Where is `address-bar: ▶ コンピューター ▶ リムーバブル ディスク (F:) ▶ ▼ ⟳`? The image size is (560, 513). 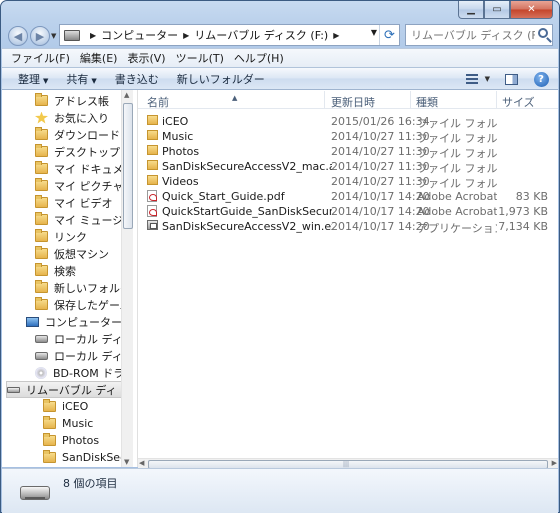
address-bar: ▶ コンピューター ▶ リムーバブル ディスク (F:) ▶ ▼ ⟳ is located at coordinates (229, 35).